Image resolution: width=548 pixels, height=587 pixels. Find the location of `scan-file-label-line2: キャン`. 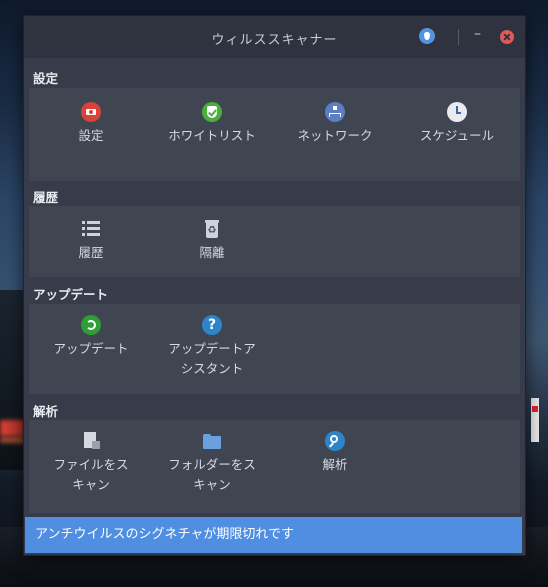

scan-file-label-line2: キャン is located at coordinates (91, 484).